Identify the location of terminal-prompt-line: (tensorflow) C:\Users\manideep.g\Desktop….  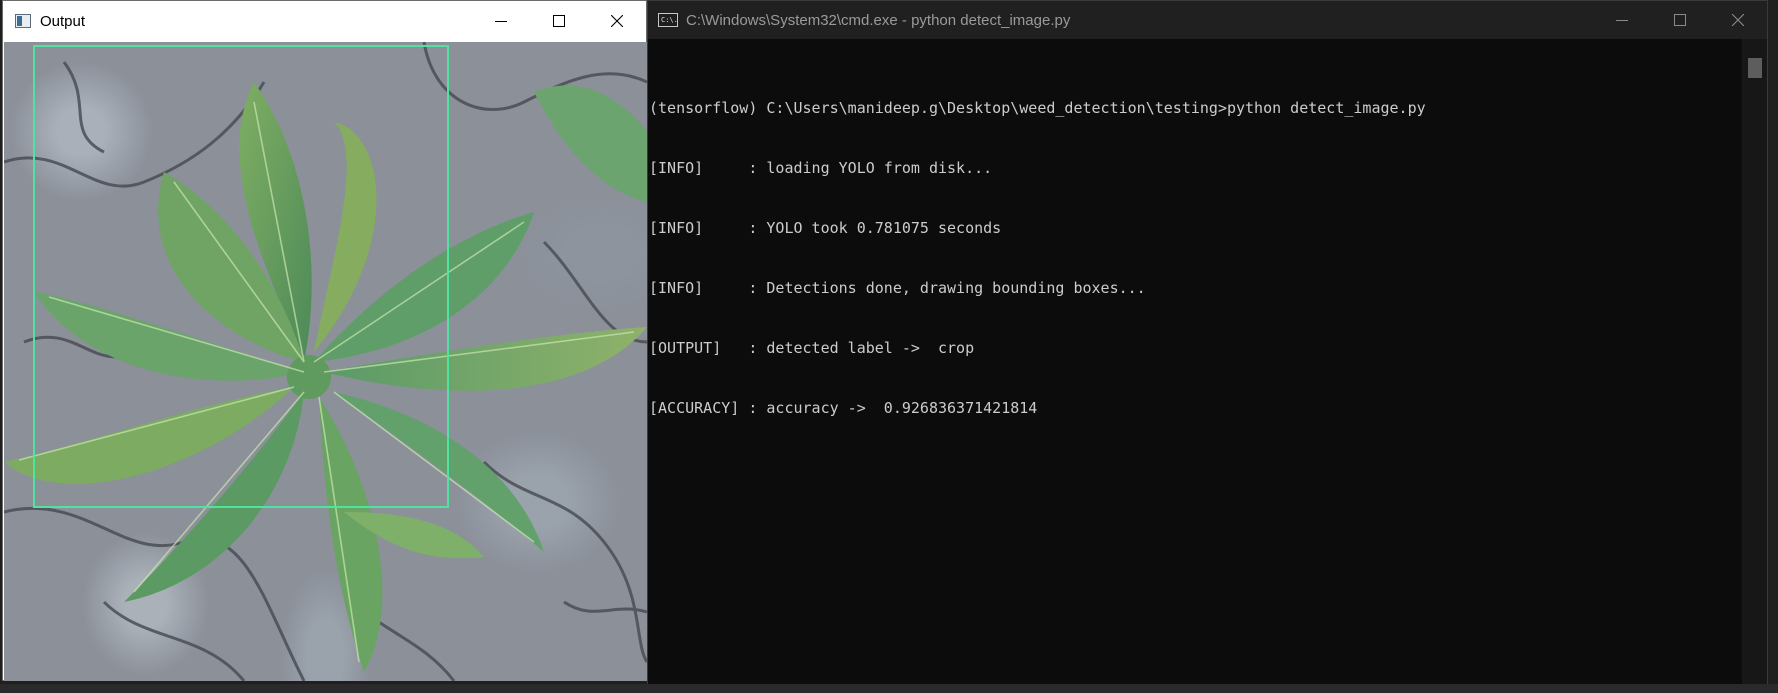
(1037, 108).